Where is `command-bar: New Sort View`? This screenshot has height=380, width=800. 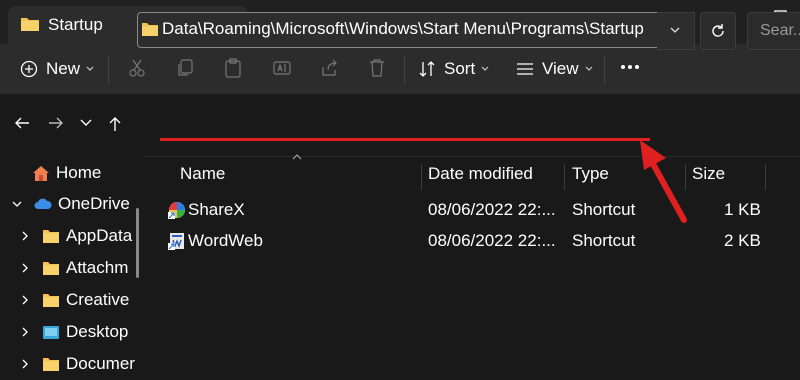
command-bar: New Sort View is located at coordinates (400, 69).